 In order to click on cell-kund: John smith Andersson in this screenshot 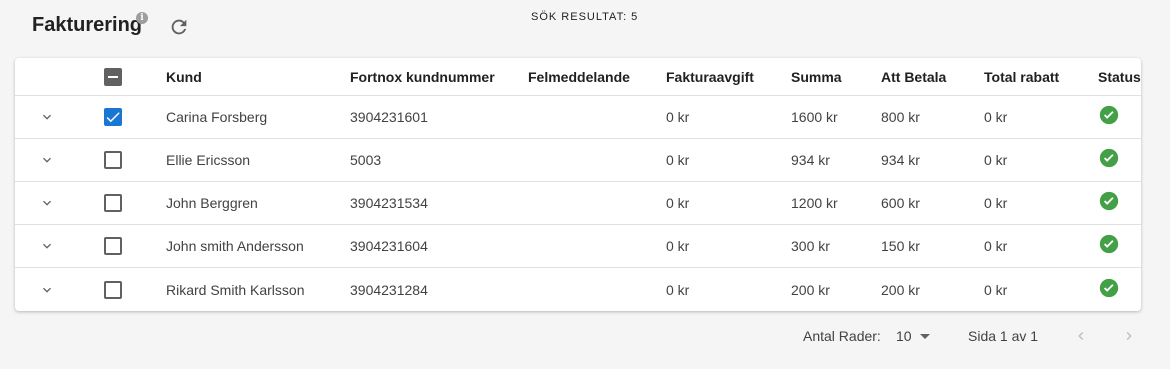, I will do `click(235, 246)`.